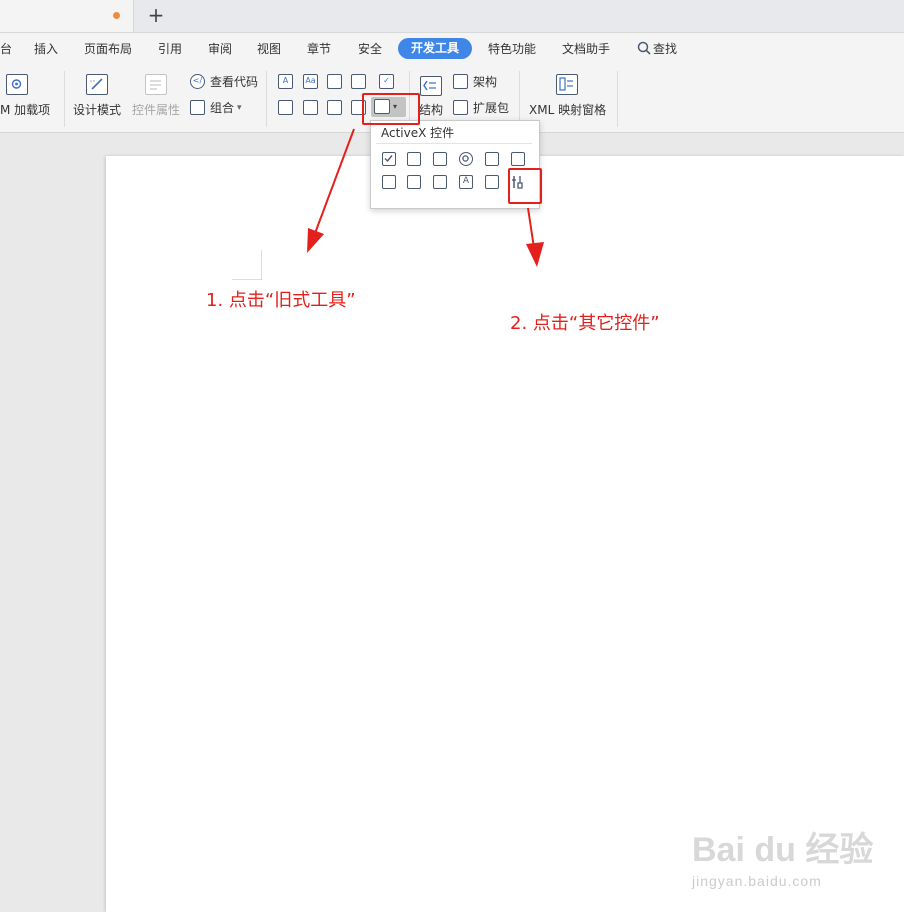 Image resolution: width=904 pixels, height=912 pixels. Describe the element at coordinates (156, 84) in the screenshot. I see `control-properties-icon` at that location.